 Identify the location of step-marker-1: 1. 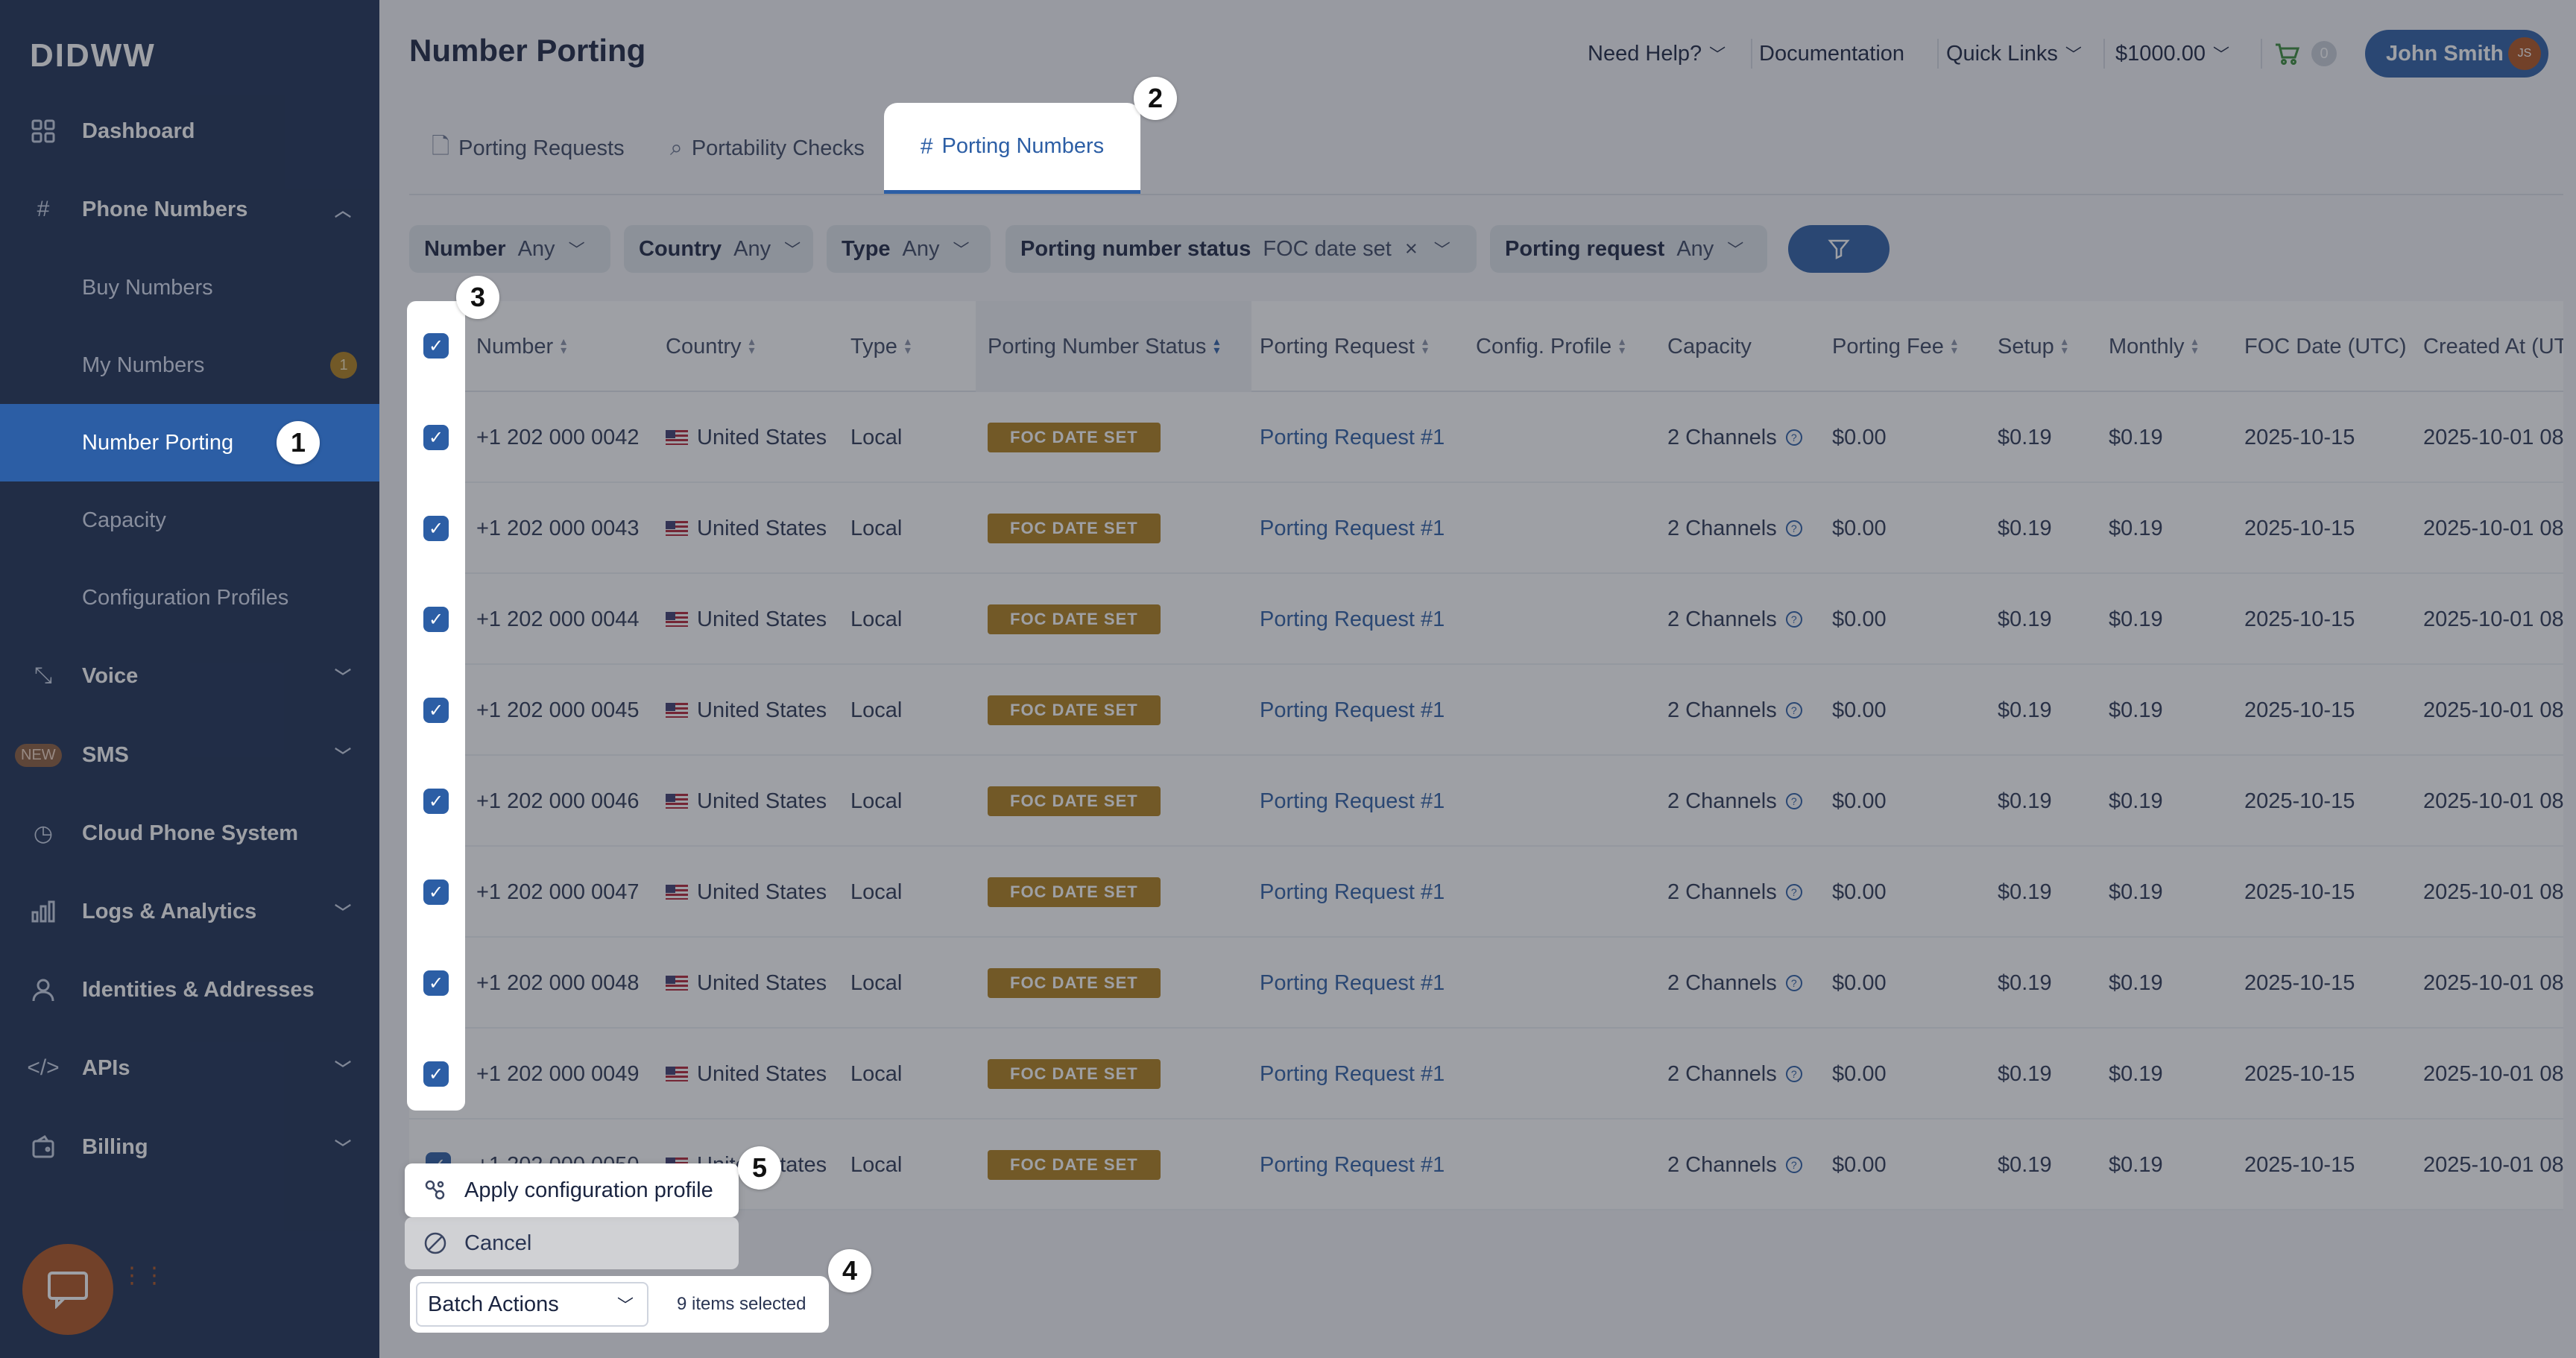
(298, 442).